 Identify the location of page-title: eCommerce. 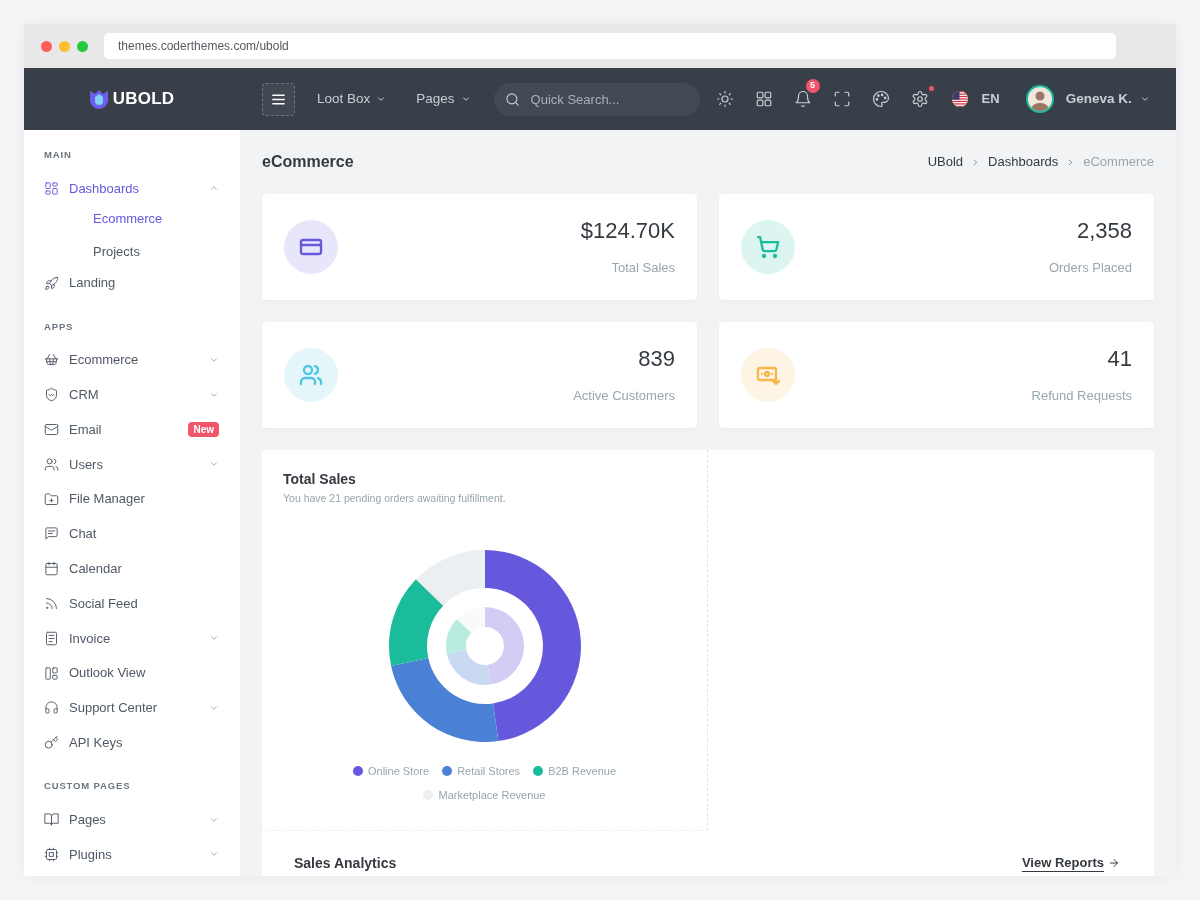
(308, 162).